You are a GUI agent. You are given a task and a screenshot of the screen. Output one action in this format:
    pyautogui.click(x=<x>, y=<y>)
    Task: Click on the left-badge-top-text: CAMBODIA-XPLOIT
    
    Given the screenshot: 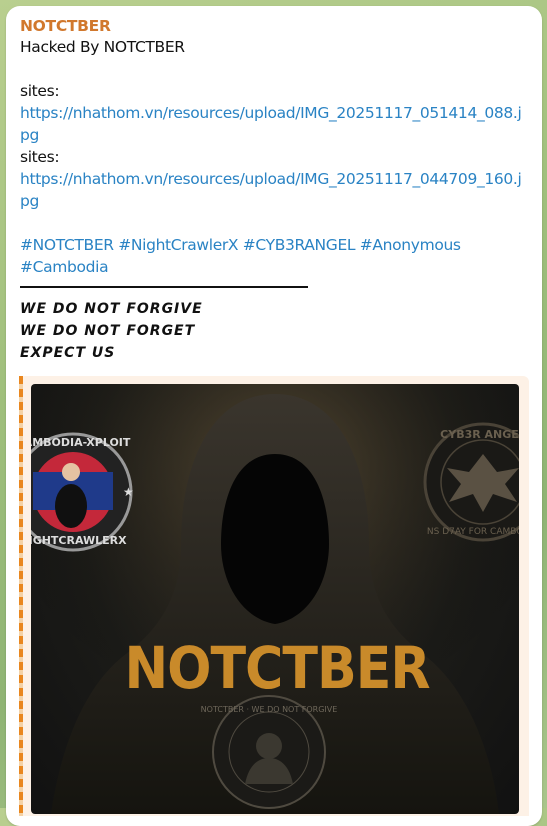 What is the action you would take?
    pyautogui.click(x=81, y=442)
    